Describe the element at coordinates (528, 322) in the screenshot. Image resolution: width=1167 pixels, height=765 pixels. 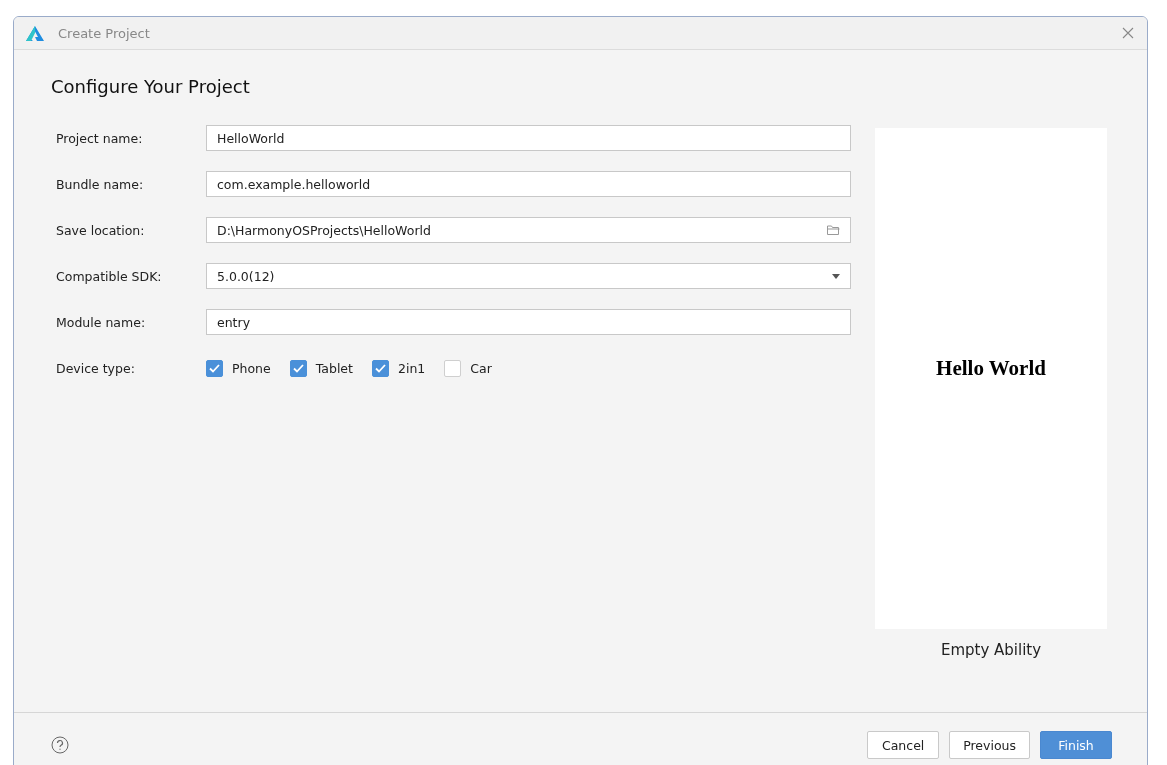
I see `text-field: entry` at that location.